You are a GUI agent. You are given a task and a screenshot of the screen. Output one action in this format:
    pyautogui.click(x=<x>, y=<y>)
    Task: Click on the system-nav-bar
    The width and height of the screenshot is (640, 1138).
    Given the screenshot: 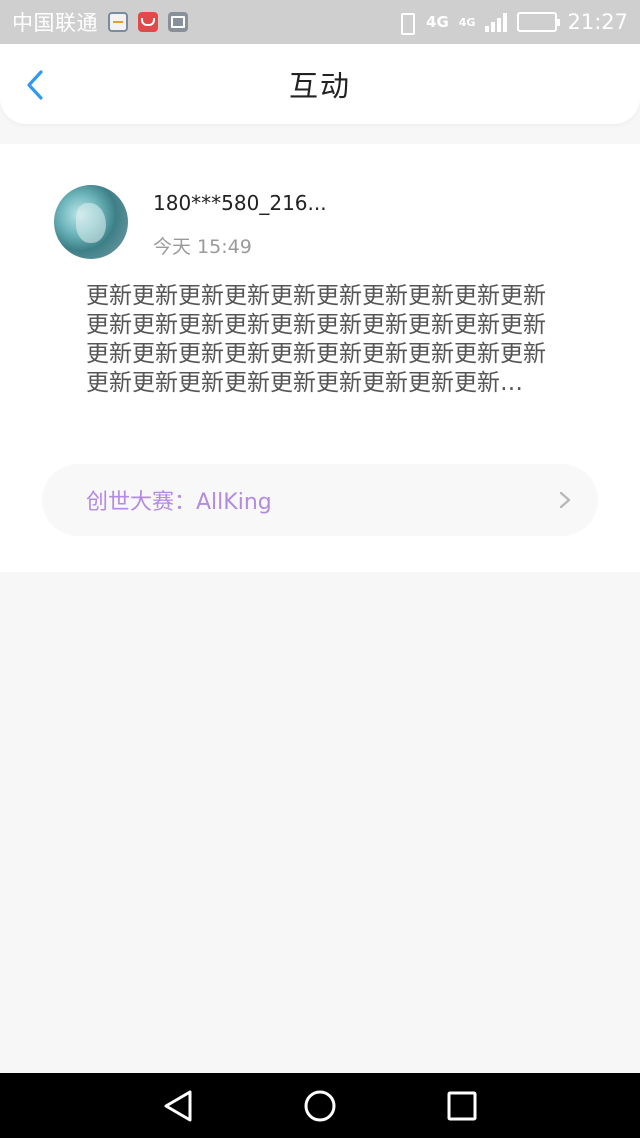 What is the action you would take?
    pyautogui.click(x=320, y=1105)
    